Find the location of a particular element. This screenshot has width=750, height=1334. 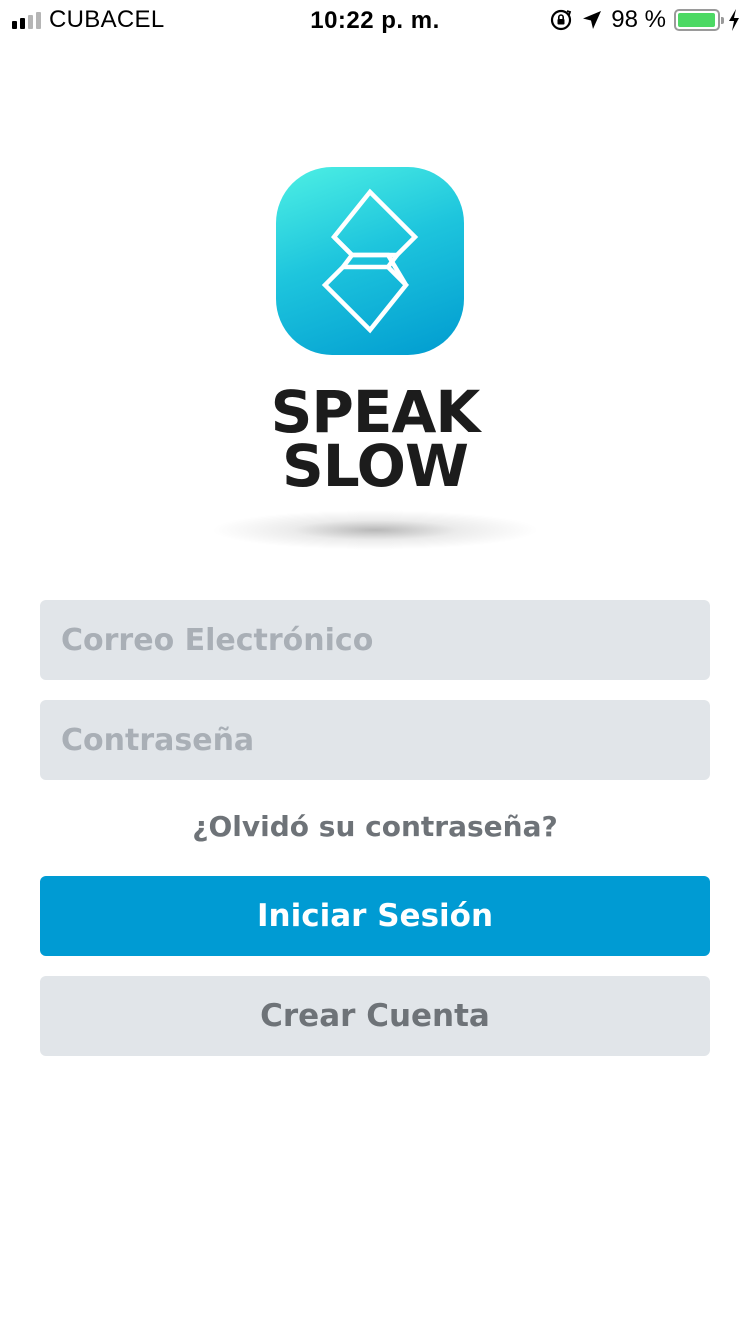

wordmark-line-1: SPEAK is located at coordinates (375, 412).